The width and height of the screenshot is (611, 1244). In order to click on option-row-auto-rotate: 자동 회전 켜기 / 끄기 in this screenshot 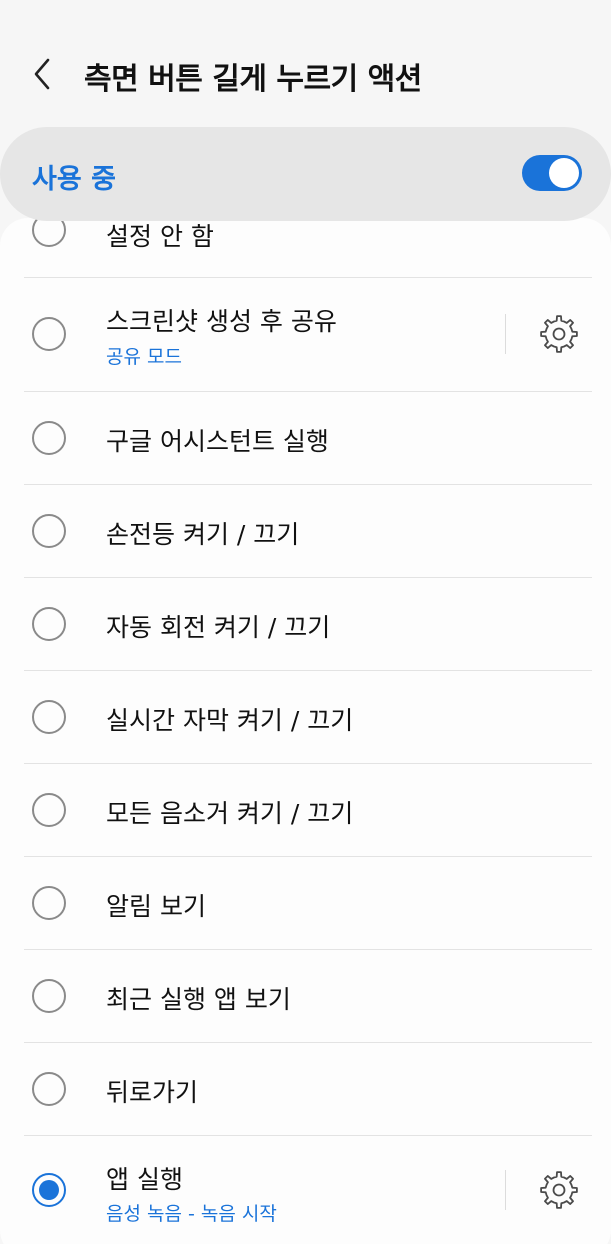, I will do `click(305, 624)`.